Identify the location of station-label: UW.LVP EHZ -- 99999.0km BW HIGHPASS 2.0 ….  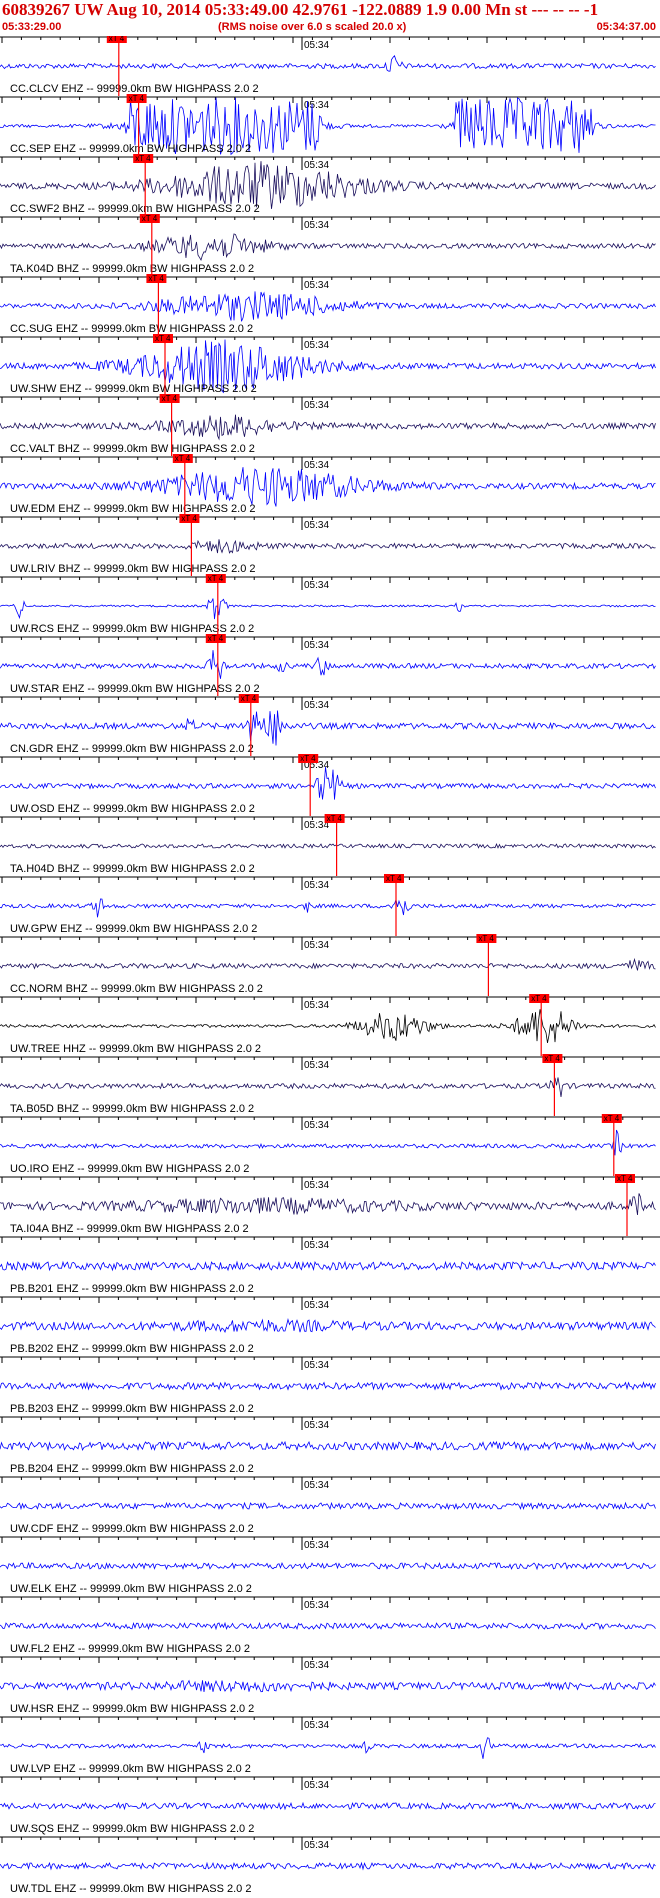
(130, 1769).